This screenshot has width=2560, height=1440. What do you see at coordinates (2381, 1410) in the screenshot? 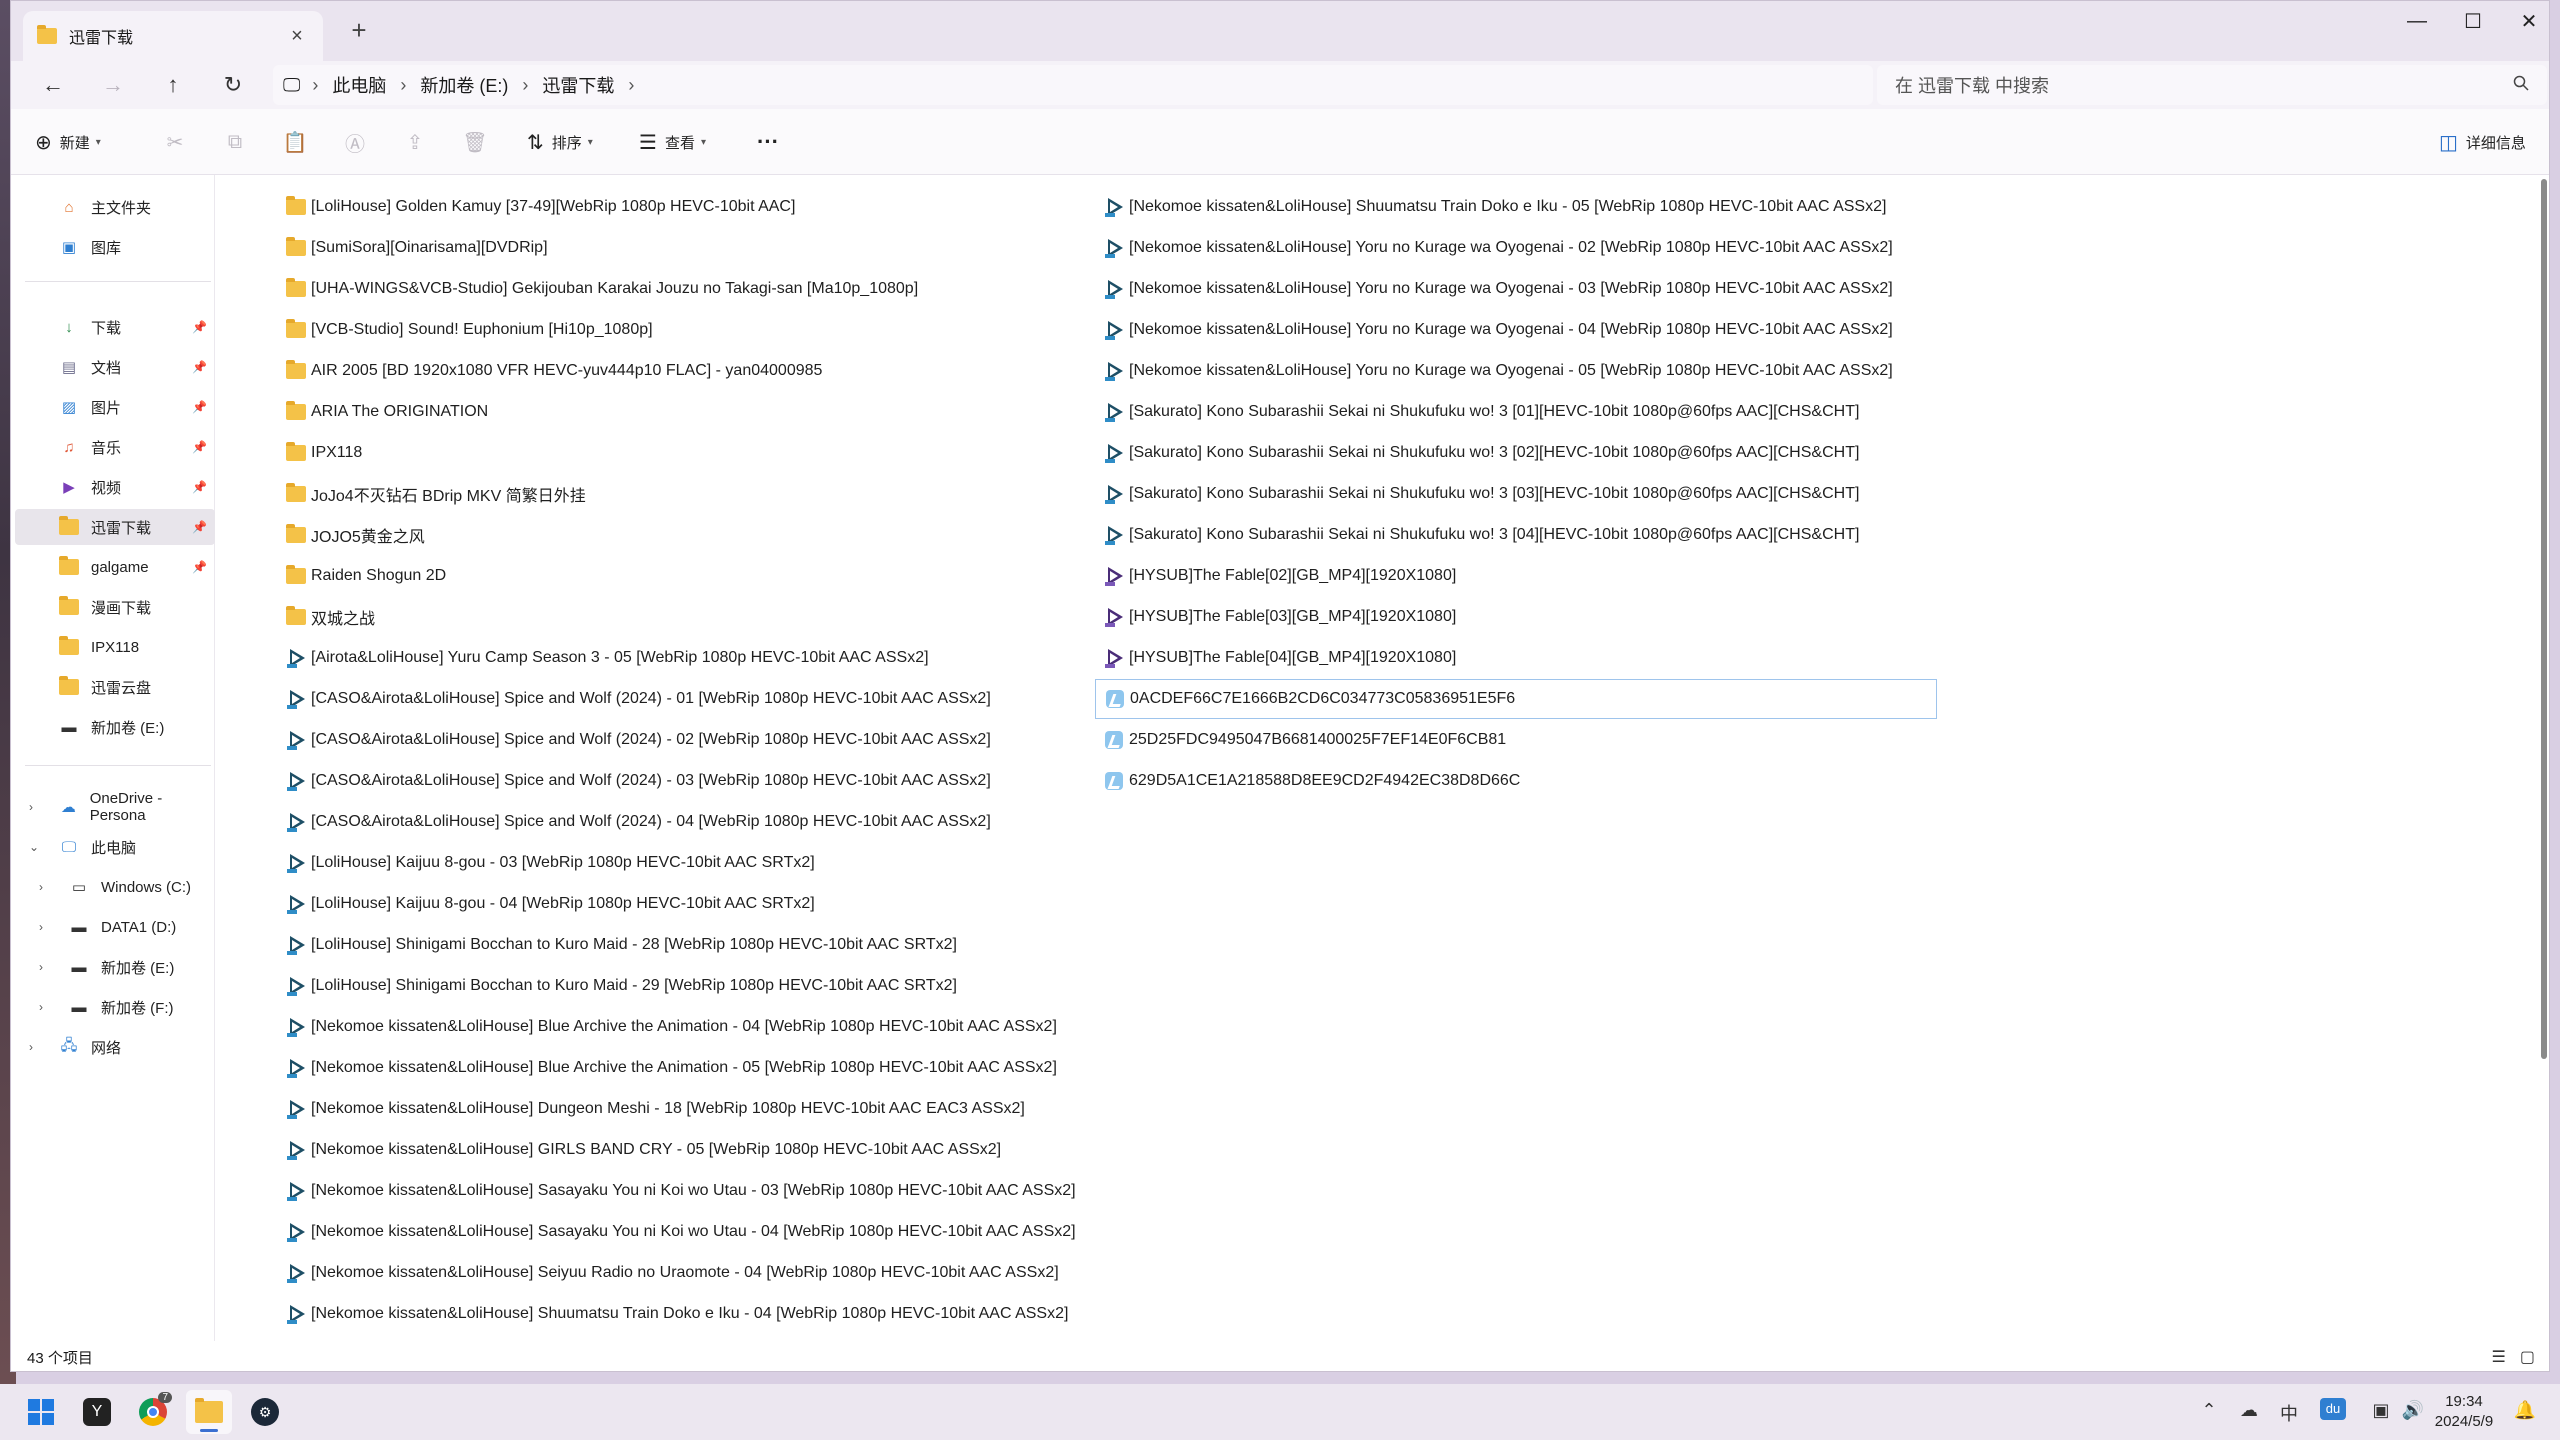
I see `display-icon: ▣` at bounding box center [2381, 1410].